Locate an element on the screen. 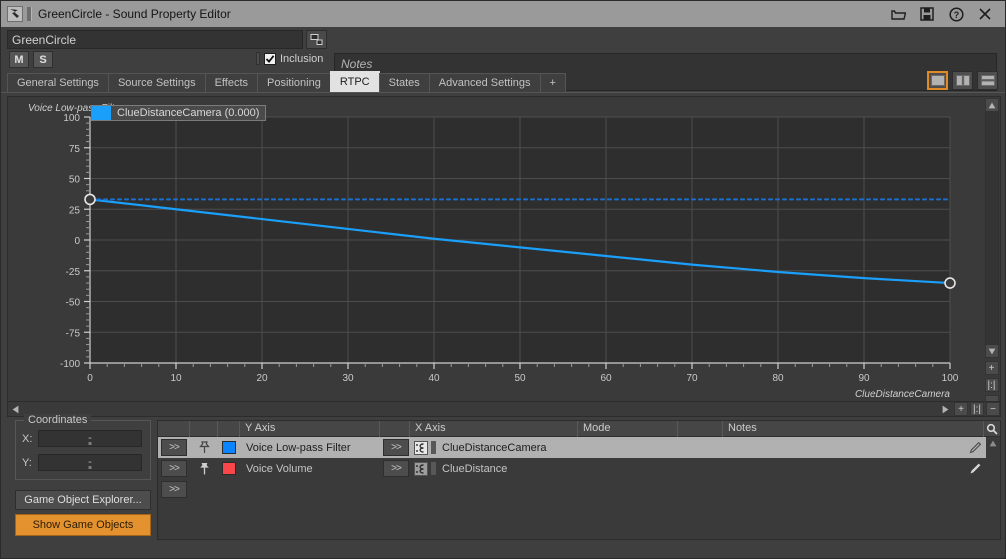  zoom-in-horizontal-button: + is located at coordinates (961, 409).